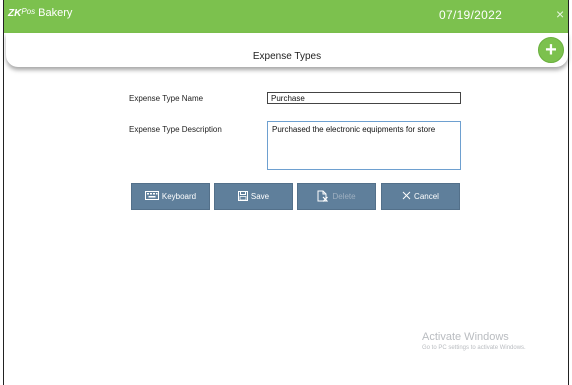 This screenshot has height=385, width=572. Describe the element at coordinates (166, 98) in the screenshot. I see `expense-type-name-label: Expense Type Name` at that location.